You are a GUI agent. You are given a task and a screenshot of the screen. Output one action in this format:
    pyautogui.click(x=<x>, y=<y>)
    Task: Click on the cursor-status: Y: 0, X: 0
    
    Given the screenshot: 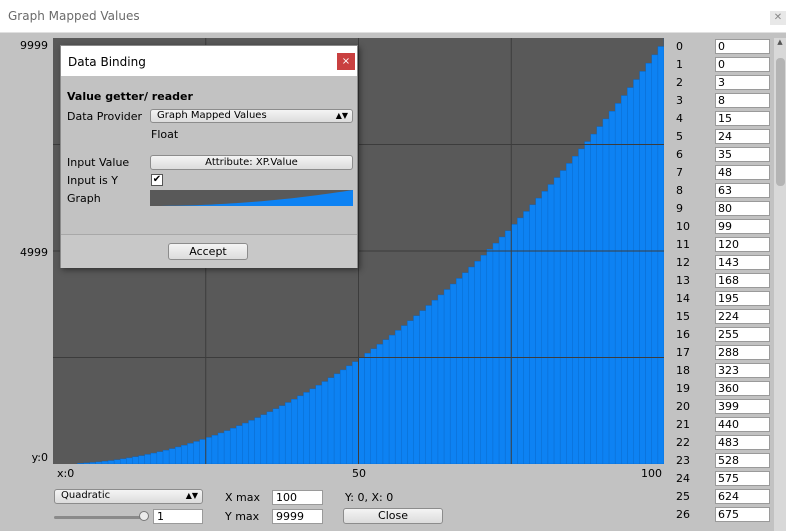 What is the action you would take?
    pyautogui.click(x=369, y=497)
    